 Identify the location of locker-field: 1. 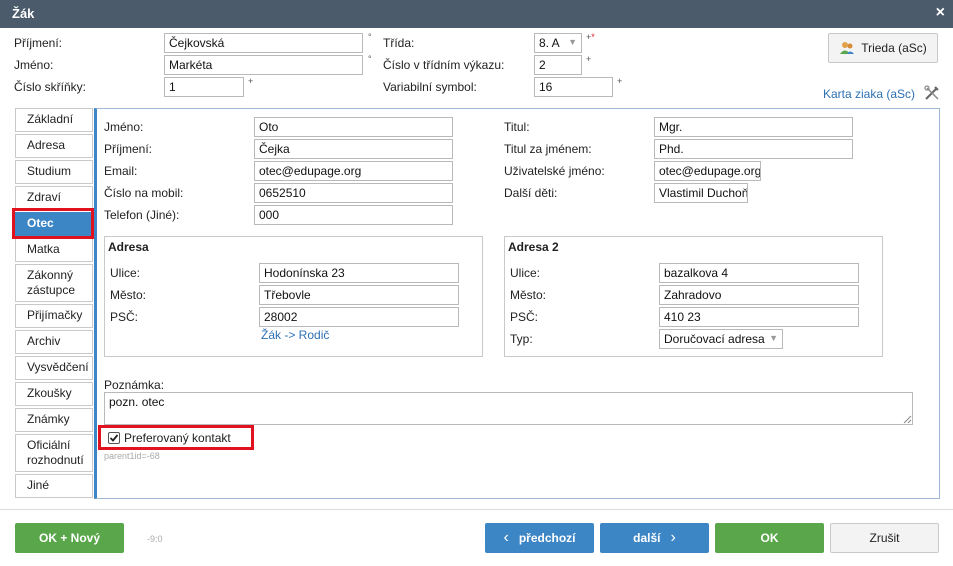
(204, 87).